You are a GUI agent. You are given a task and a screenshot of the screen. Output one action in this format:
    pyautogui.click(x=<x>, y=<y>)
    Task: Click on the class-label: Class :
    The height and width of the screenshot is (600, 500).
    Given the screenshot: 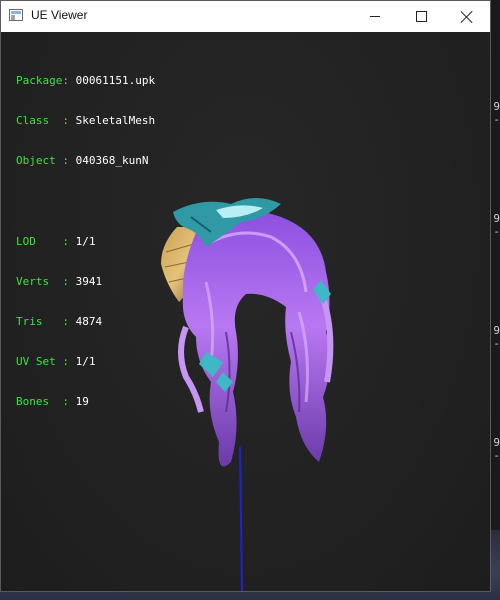 What is the action you would take?
    pyautogui.click(x=42, y=121)
    